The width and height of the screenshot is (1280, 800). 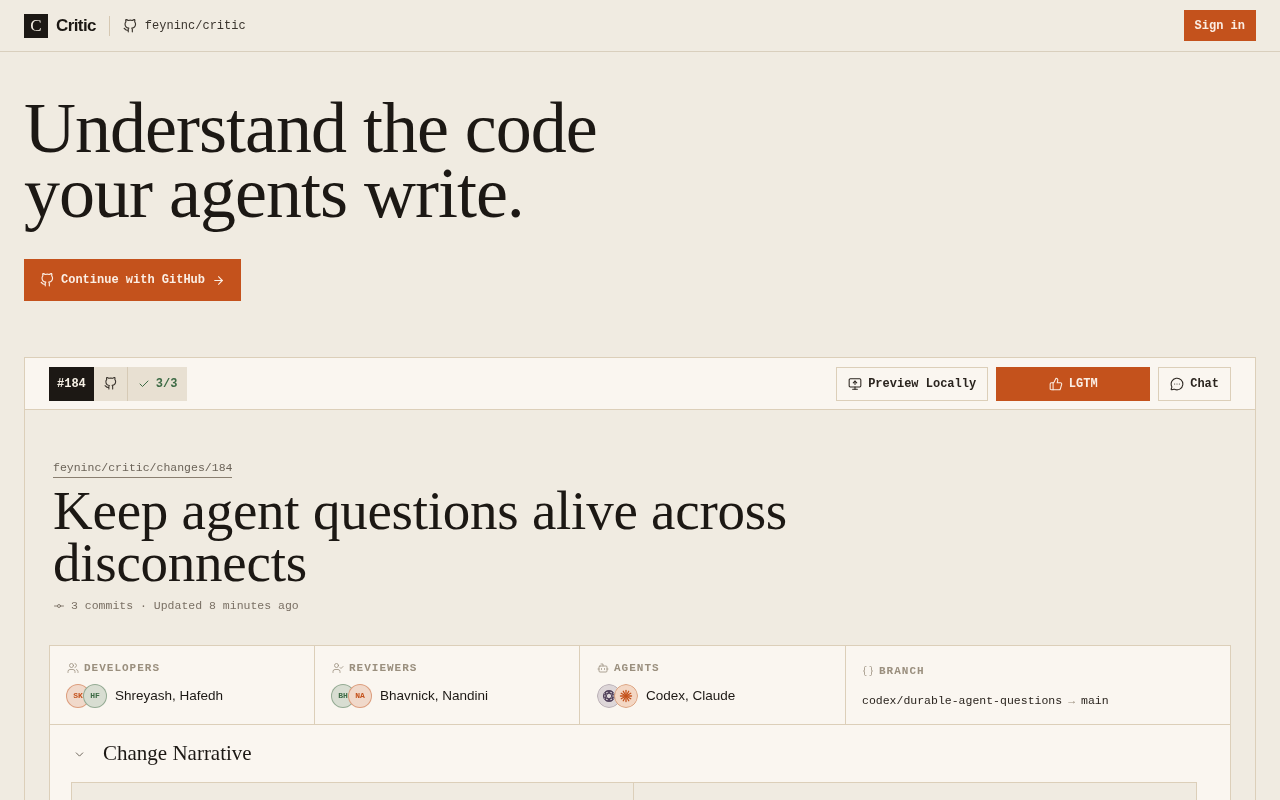 I want to click on initials-avatar: NA, so click(x=360, y=696).